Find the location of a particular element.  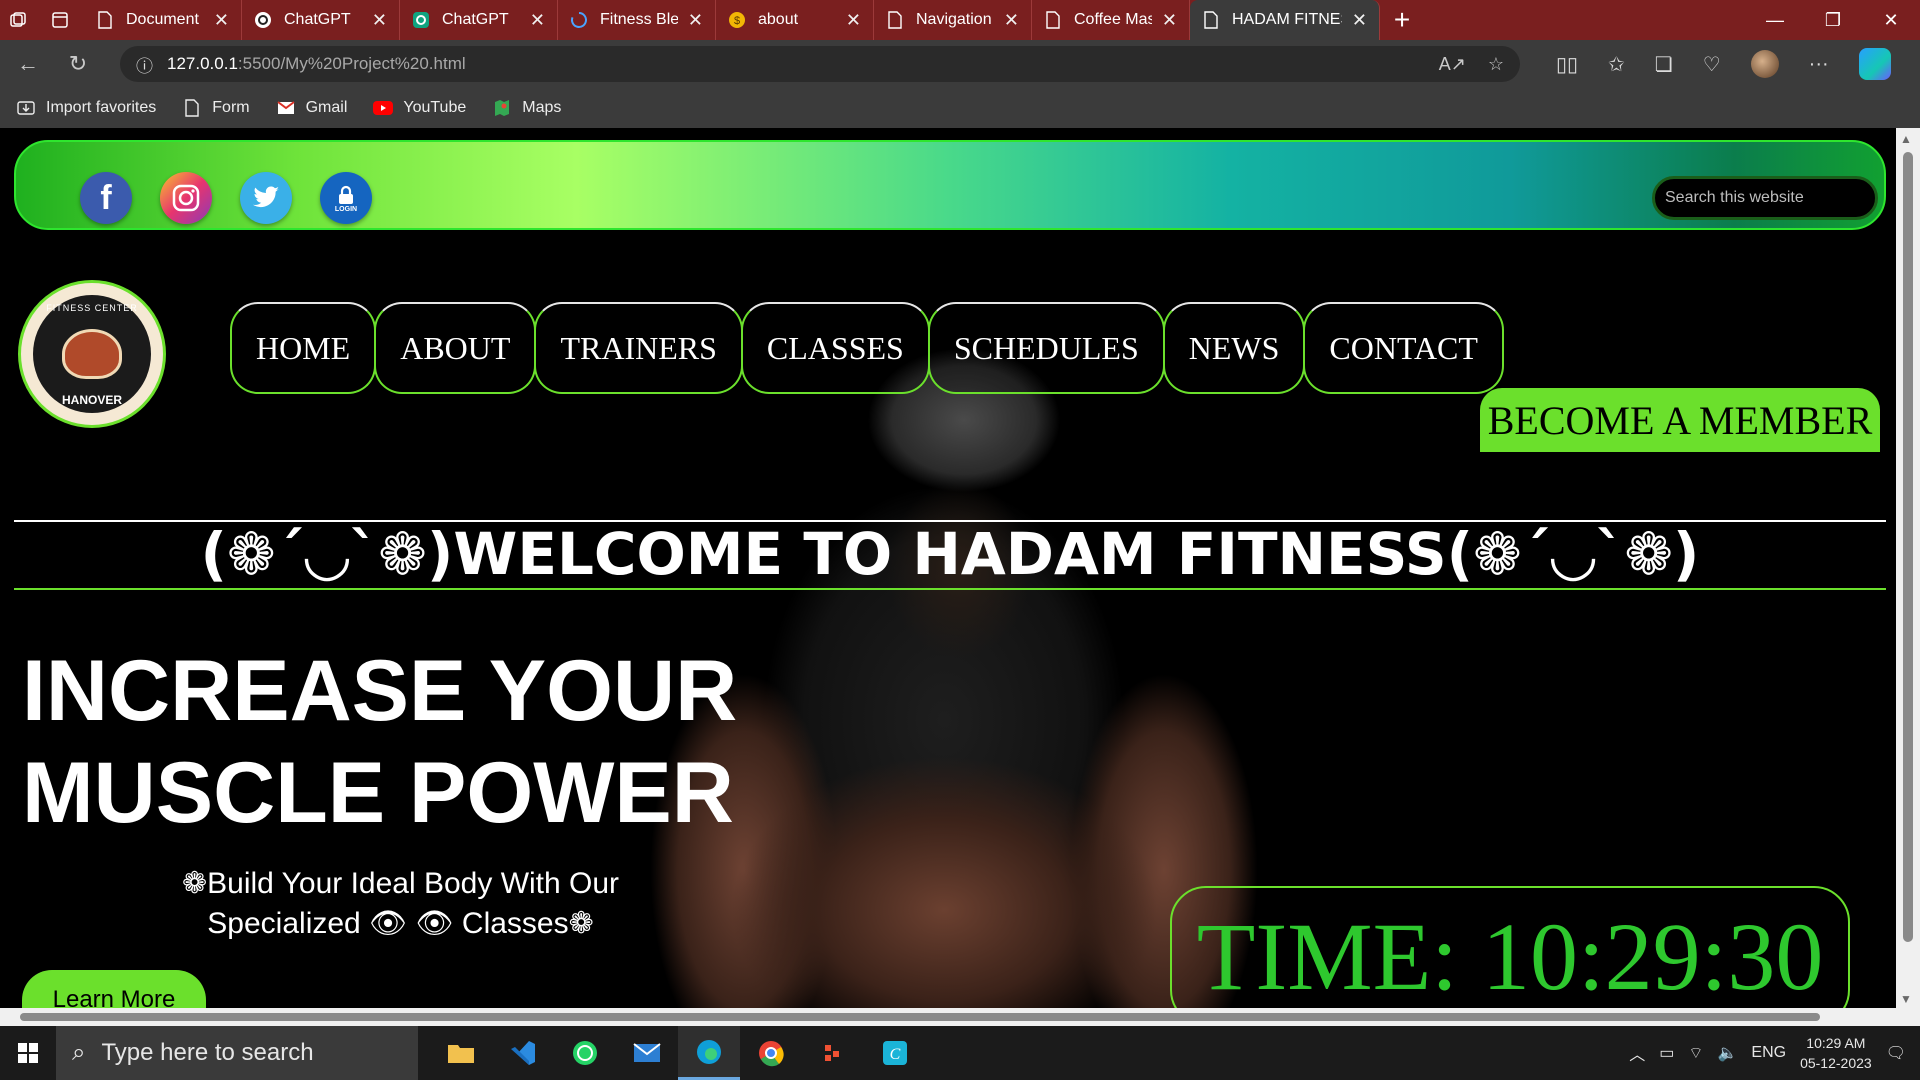

back-icon: ← is located at coordinates (28, 64).